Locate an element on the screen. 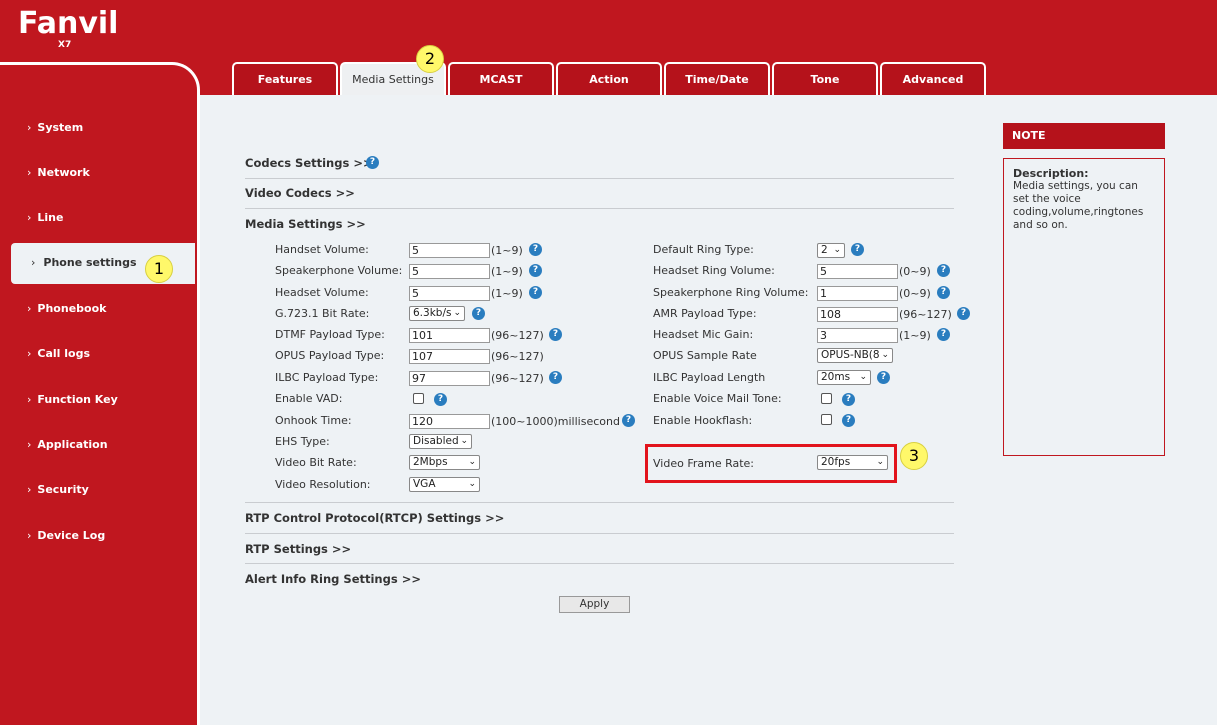 The width and height of the screenshot is (1217, 725). opus-payload-input: 107 is located at coordinates (449, 356).